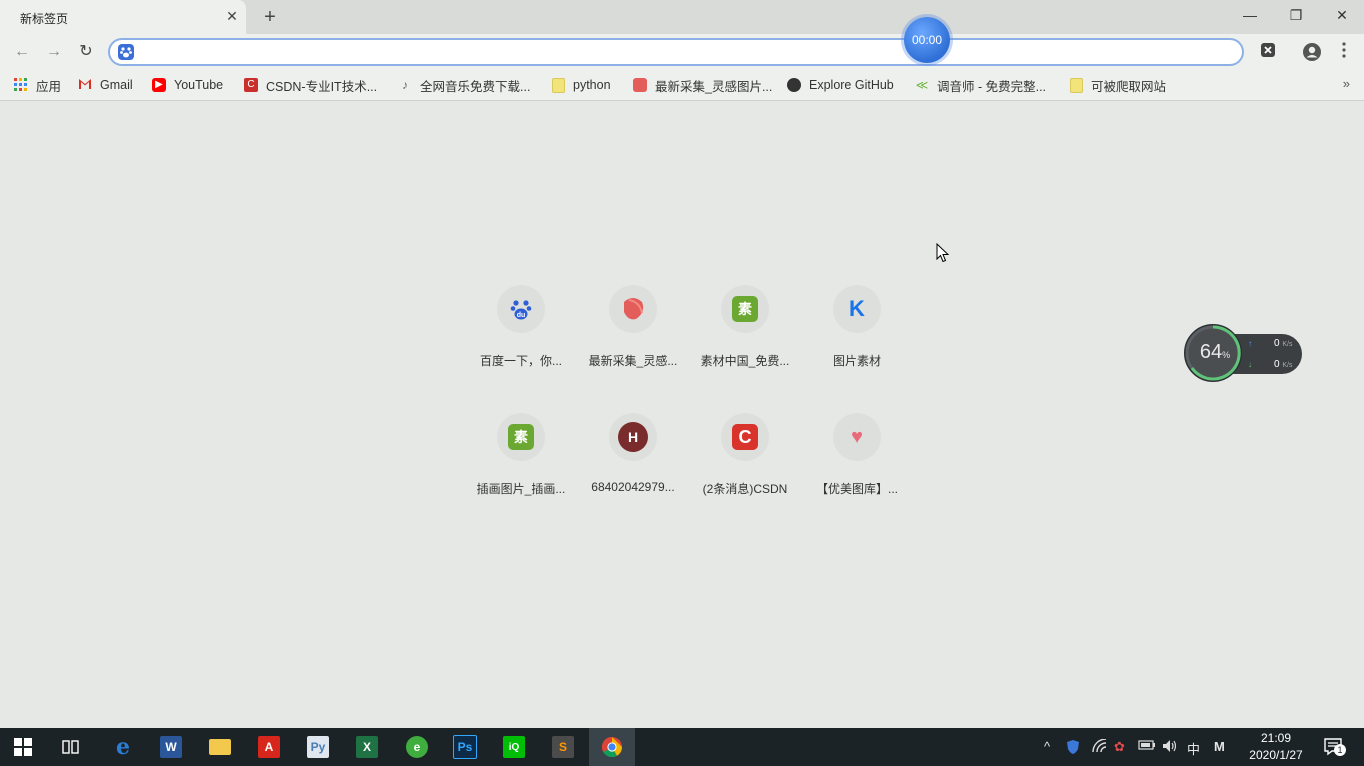  Describe the element at coordinates (1244, 354) in the screenshot. I see `network-speed-widget: 64% ↑ ↓ 0 K/s 0 K/s` at that location.